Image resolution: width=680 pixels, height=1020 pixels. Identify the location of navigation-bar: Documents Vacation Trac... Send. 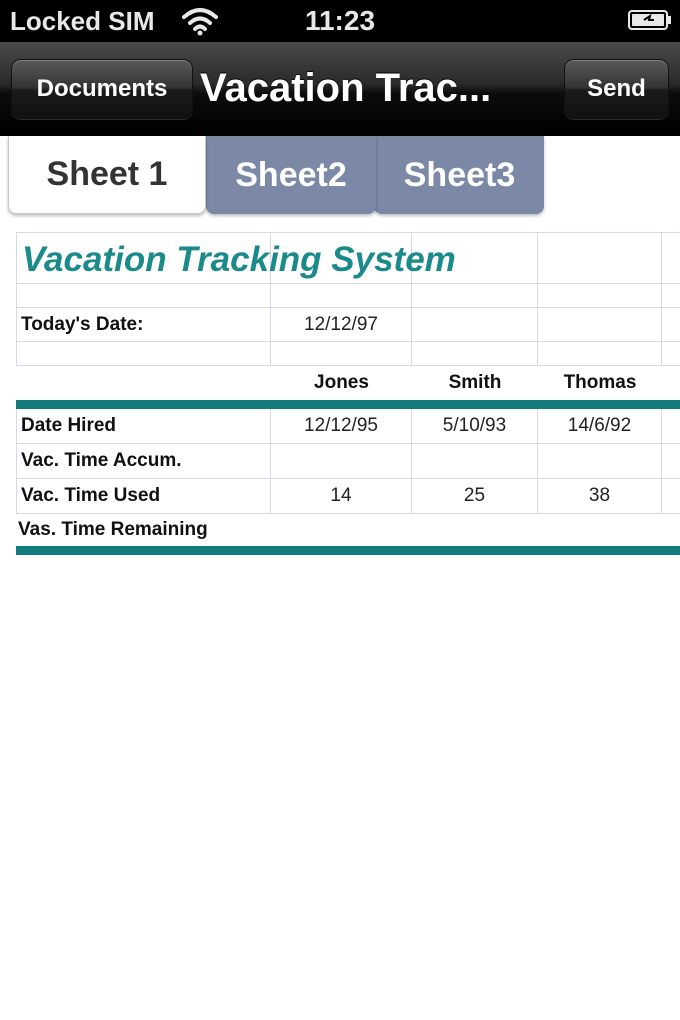
(340, 89).